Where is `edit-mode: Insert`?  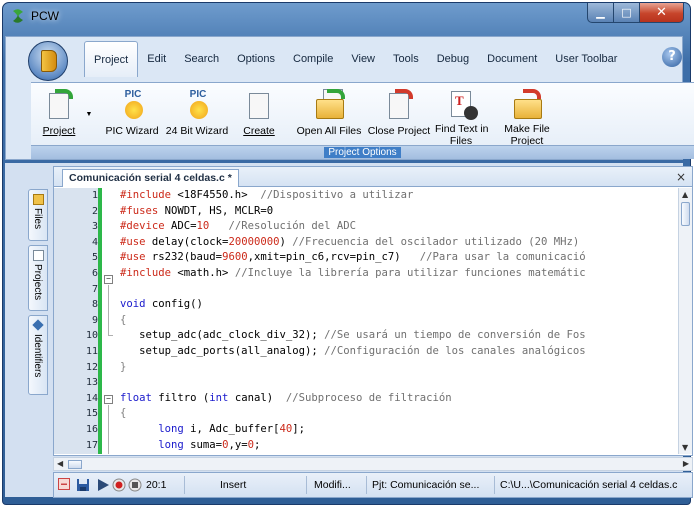 edit-mode: Insert is located at coordinates (233, 485).